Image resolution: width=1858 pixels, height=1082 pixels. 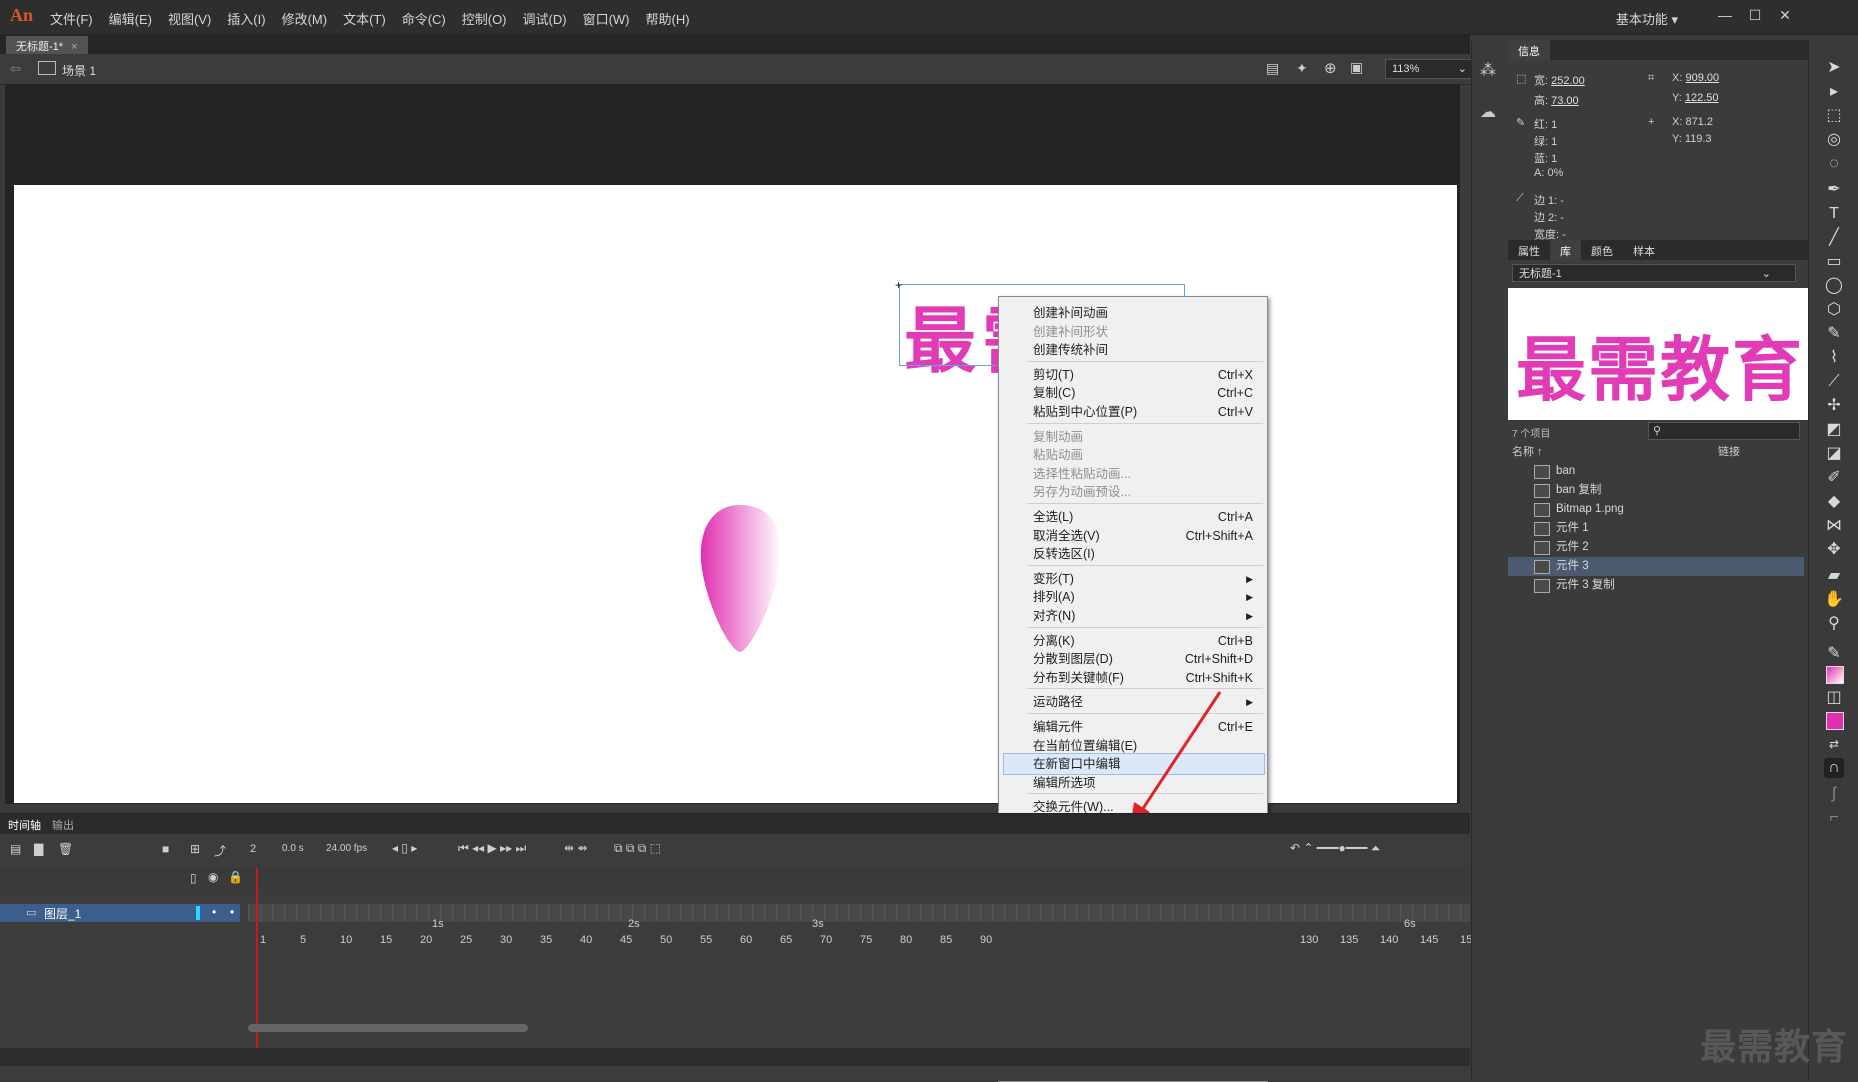 What do you see at coordinates (1143, 375) in the screenshot?
I see `context-menu-item: 剪切(T) Ctrl+X` at bounding box center [1143, 375].